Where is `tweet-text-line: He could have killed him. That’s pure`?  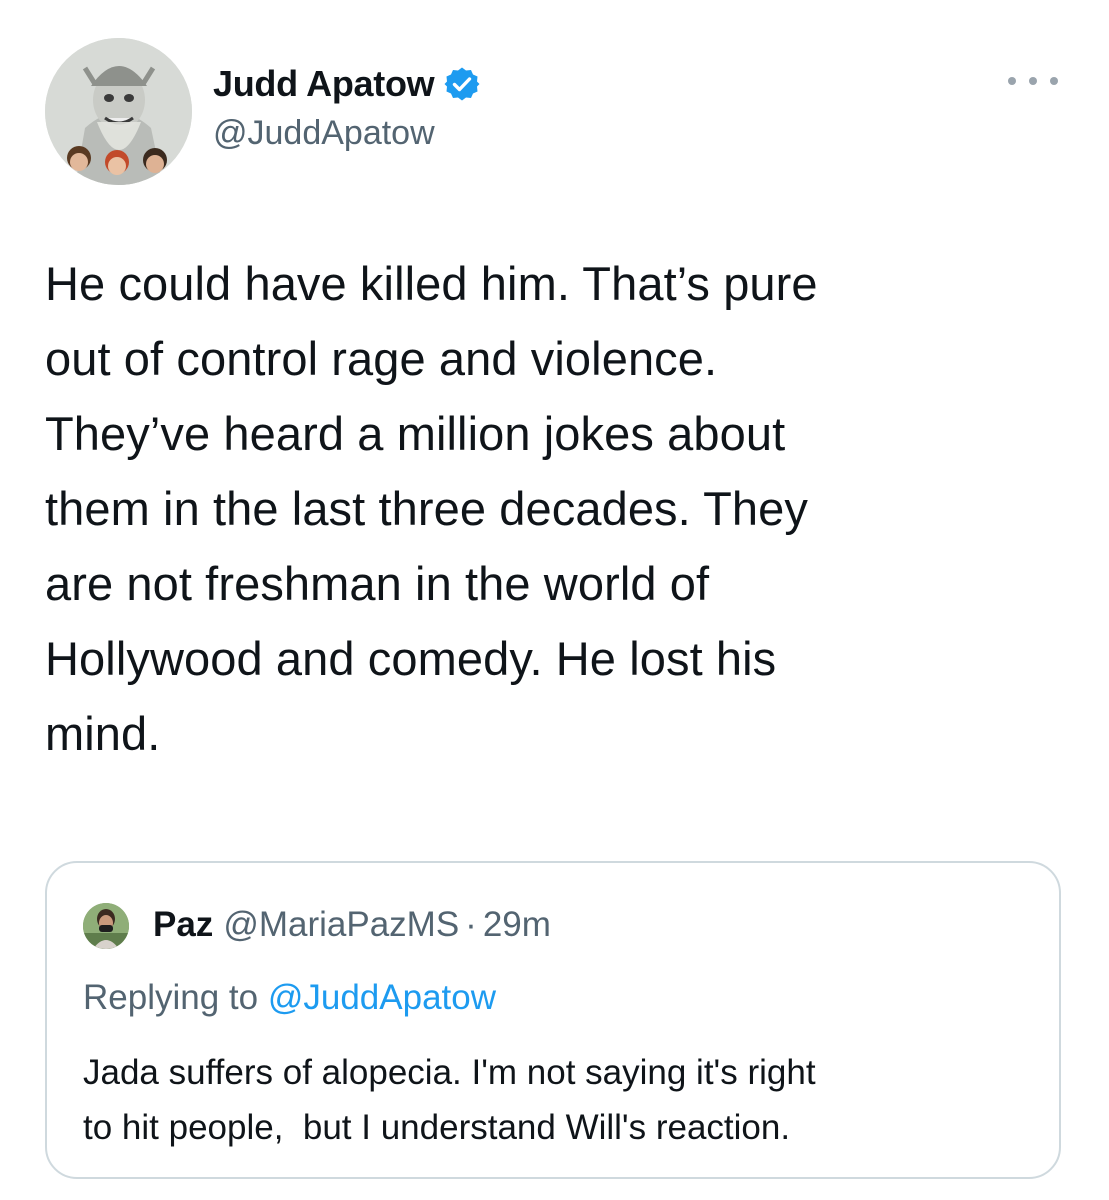 tweet-text-line: He could have killed him. That’s pure is located at coordinates (431, 283).